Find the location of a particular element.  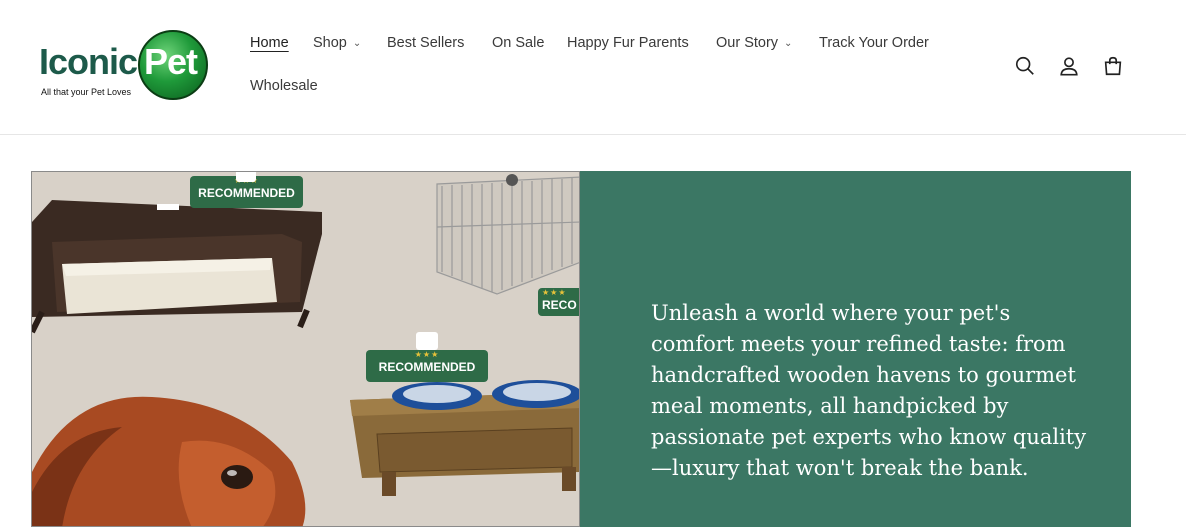

nav-best-sellers: Best Sellers is located at coordinates (425, 43).